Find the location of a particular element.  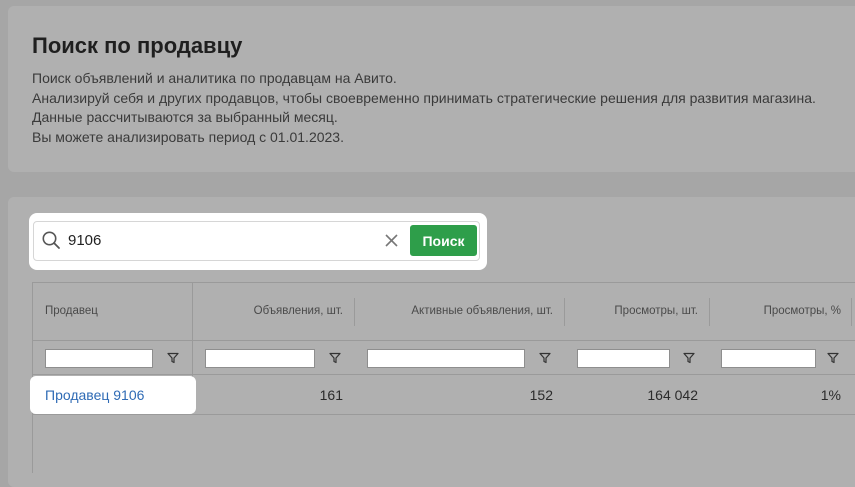

column-header-listings: Объявления, шт. is located at coordinates (274, 311).